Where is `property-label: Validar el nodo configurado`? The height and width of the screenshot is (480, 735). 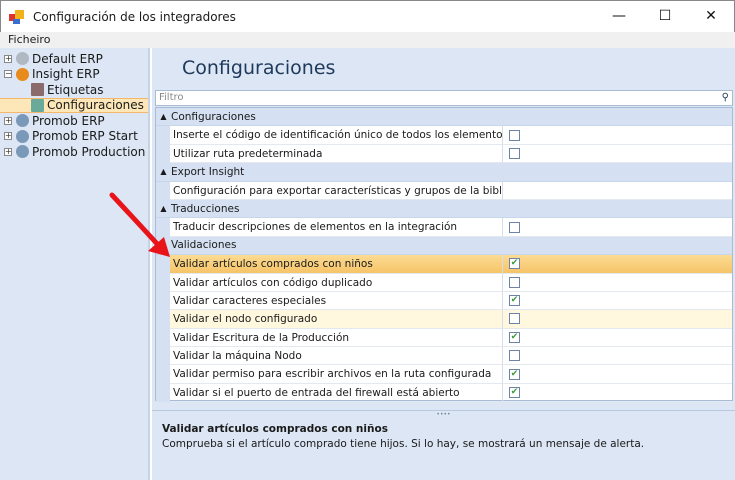
property-label: Validar el nodo configurado is located at coordinates (336, 319).